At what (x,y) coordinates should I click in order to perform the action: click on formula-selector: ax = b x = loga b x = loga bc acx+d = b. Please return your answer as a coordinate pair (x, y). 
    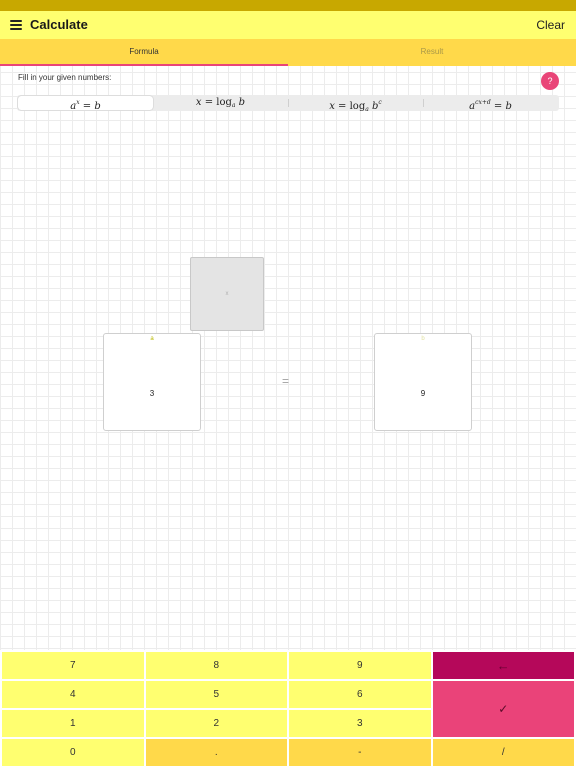
    Looking at the image, I should click on (288, 104).